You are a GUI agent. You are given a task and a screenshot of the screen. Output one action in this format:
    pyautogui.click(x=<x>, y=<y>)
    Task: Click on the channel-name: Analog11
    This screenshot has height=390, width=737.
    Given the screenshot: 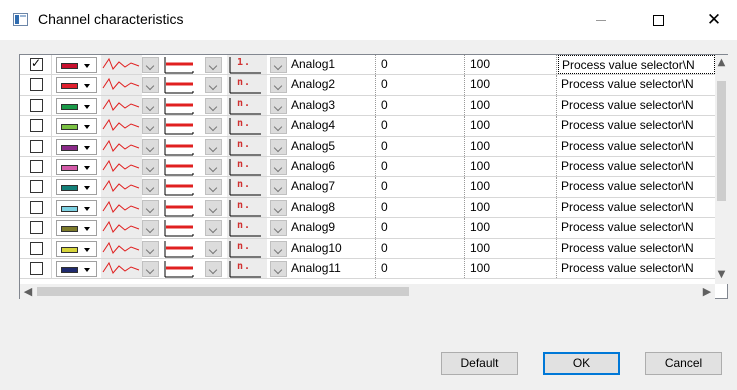 What is the action you would take?
    pyautogui.click(x=332, y=268)
    